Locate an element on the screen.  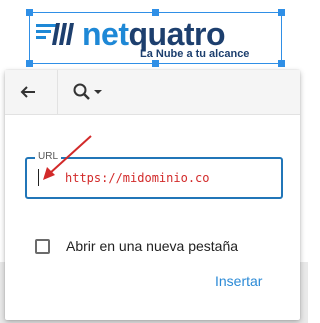
logo-wordmark-quatro: quatro is located at coordinates (177, 34).